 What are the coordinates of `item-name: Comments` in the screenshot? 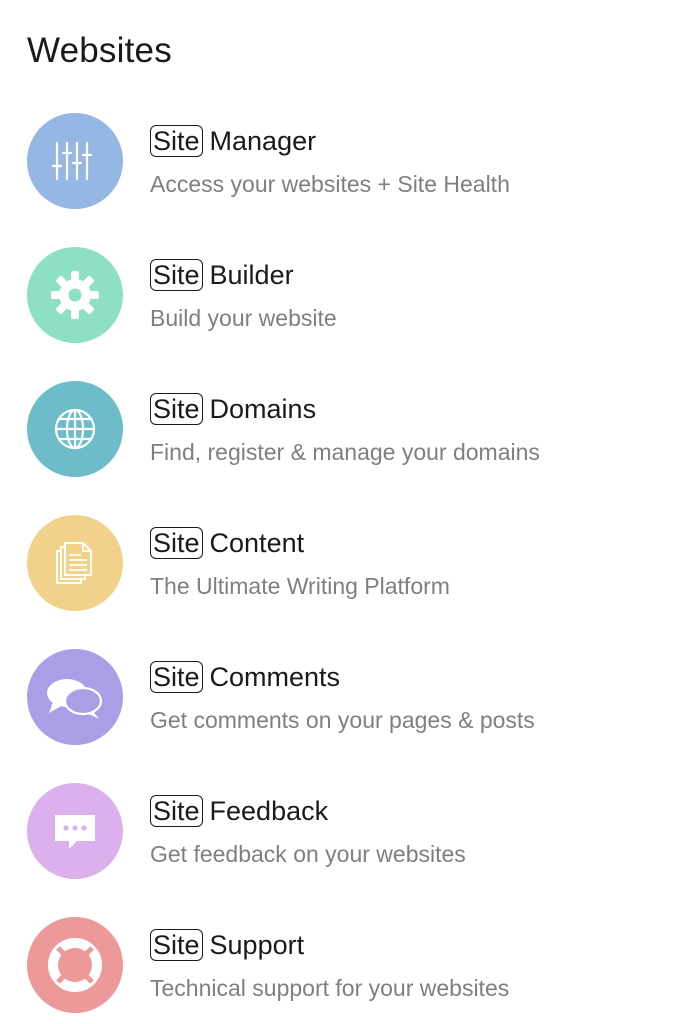 It's located at (275, 676).